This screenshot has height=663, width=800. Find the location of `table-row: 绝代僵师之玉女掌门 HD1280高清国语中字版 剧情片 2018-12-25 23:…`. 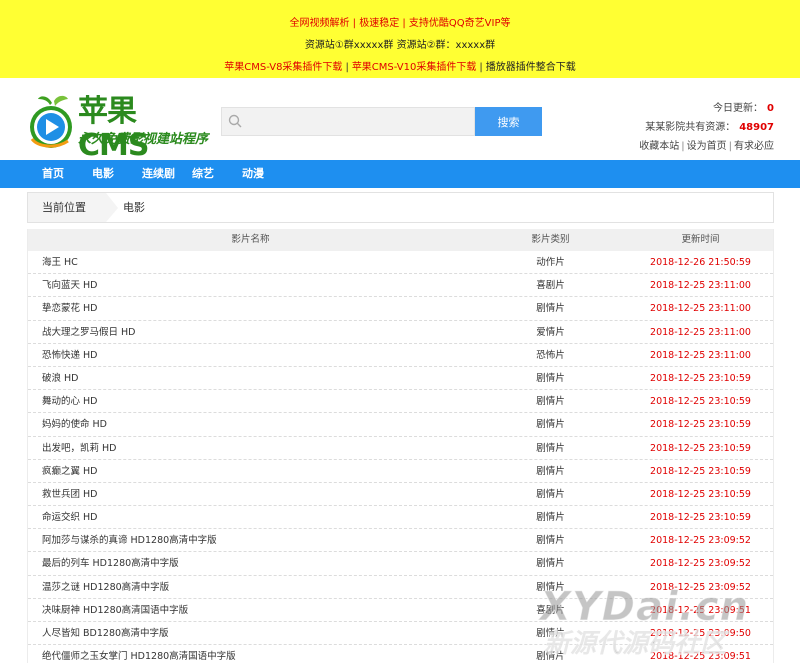

table-row: 绝代僵师之玉女掌门 HD1280高清国语中字版 剧情片 2018-12-25 23:… is located at coordinates (400, 654).